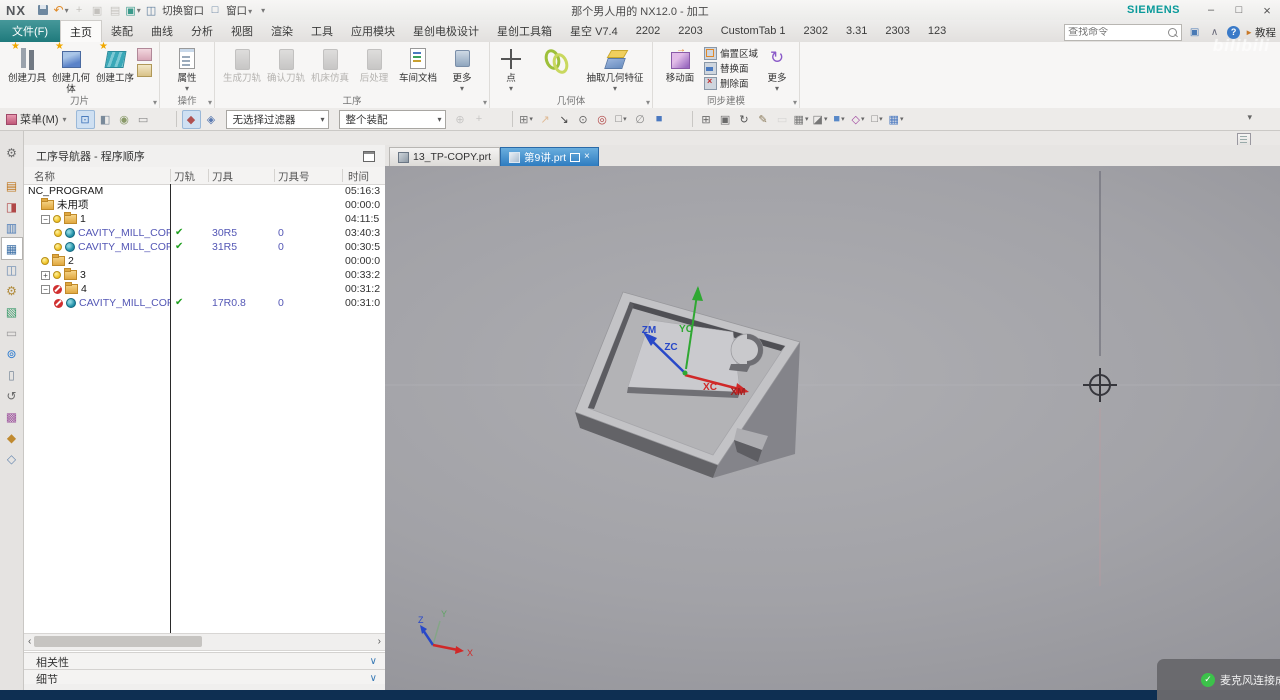 This screenshot has height=700, width=1280. What do you see at coordinates (144, 70) in the screenshot?
I see `create-method-icon` at bounding box center [144, 70].